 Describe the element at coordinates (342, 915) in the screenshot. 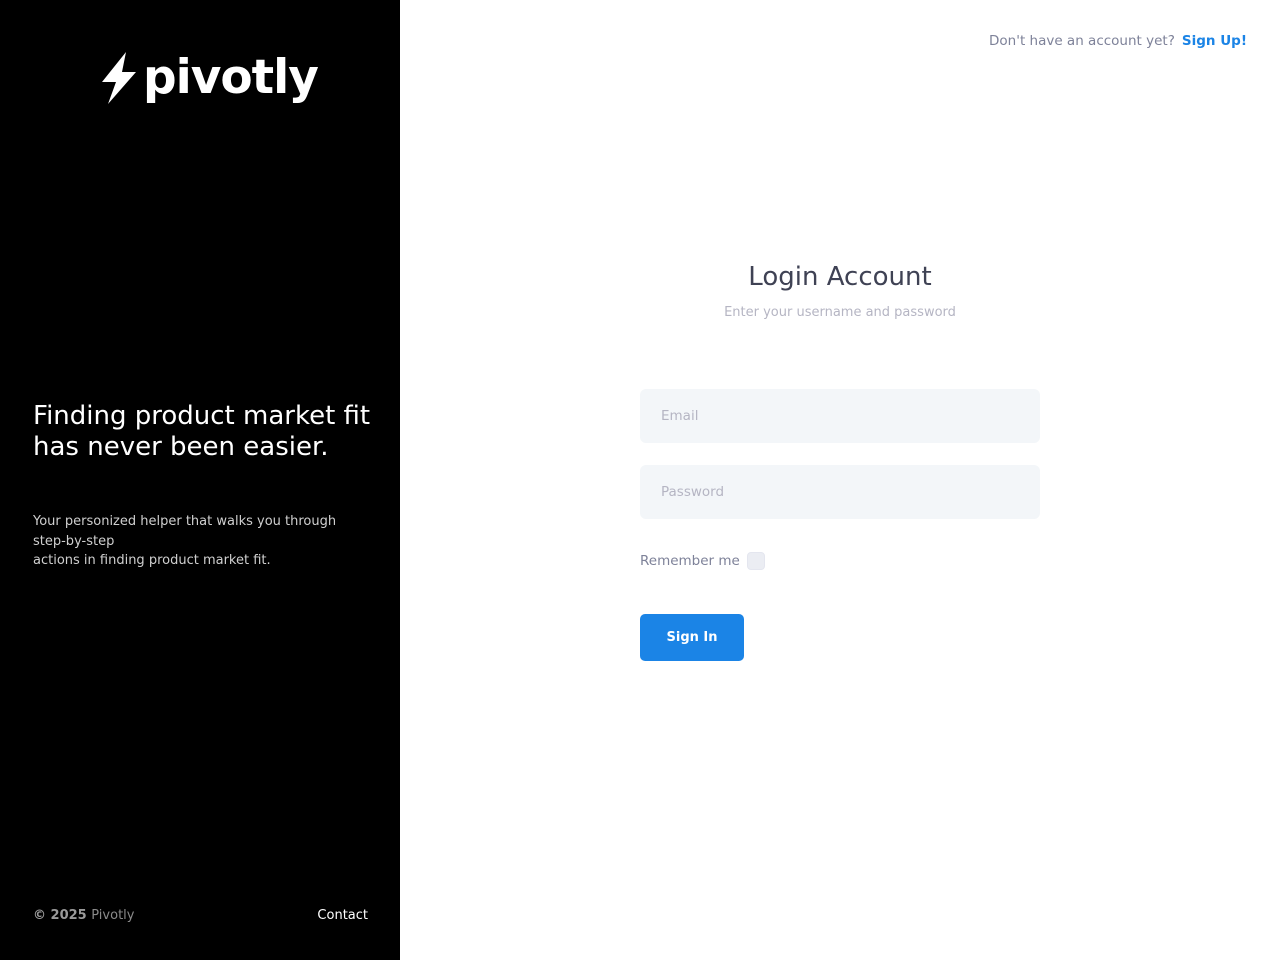

I see `contact-link: Contact` at that location.